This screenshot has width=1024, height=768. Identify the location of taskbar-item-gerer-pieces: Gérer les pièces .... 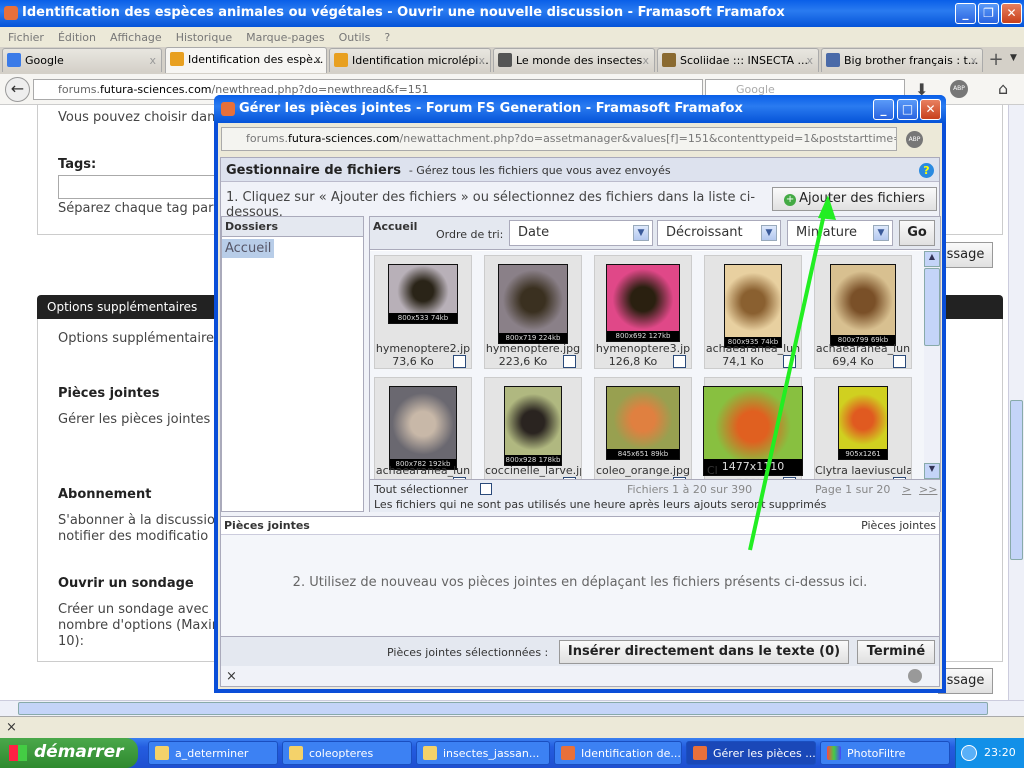
(751, 753).